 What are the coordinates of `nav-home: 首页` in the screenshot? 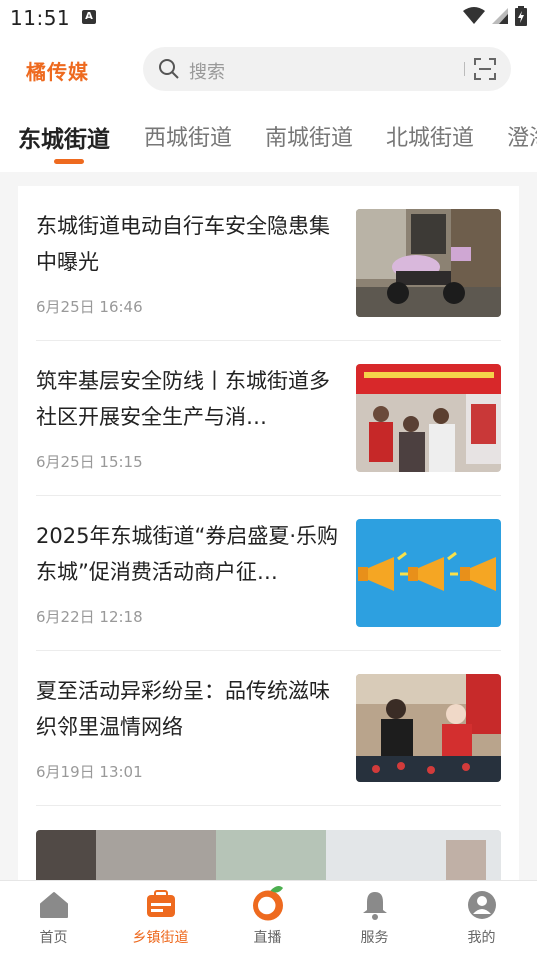 It's located at (53, 917).